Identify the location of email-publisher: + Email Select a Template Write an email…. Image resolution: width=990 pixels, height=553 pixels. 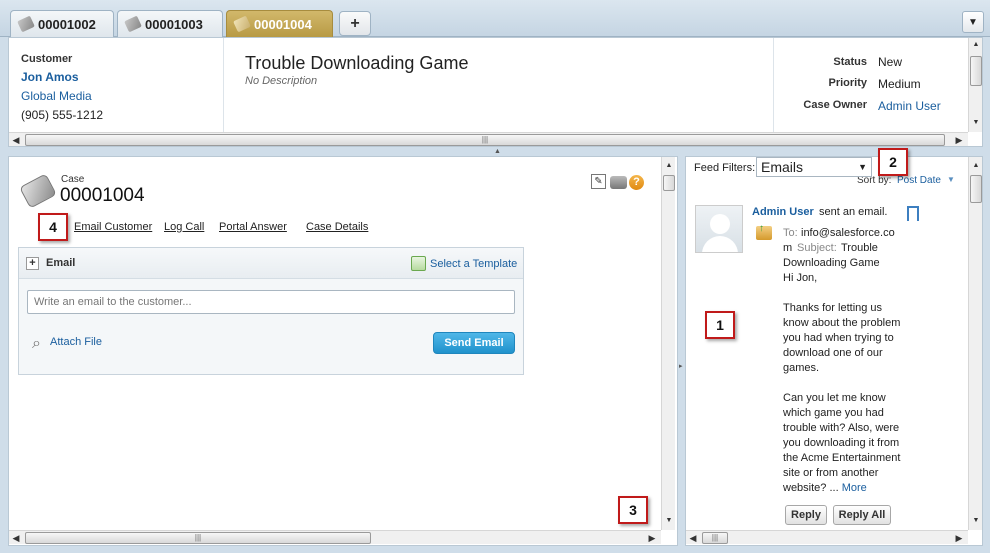
(271, 311).